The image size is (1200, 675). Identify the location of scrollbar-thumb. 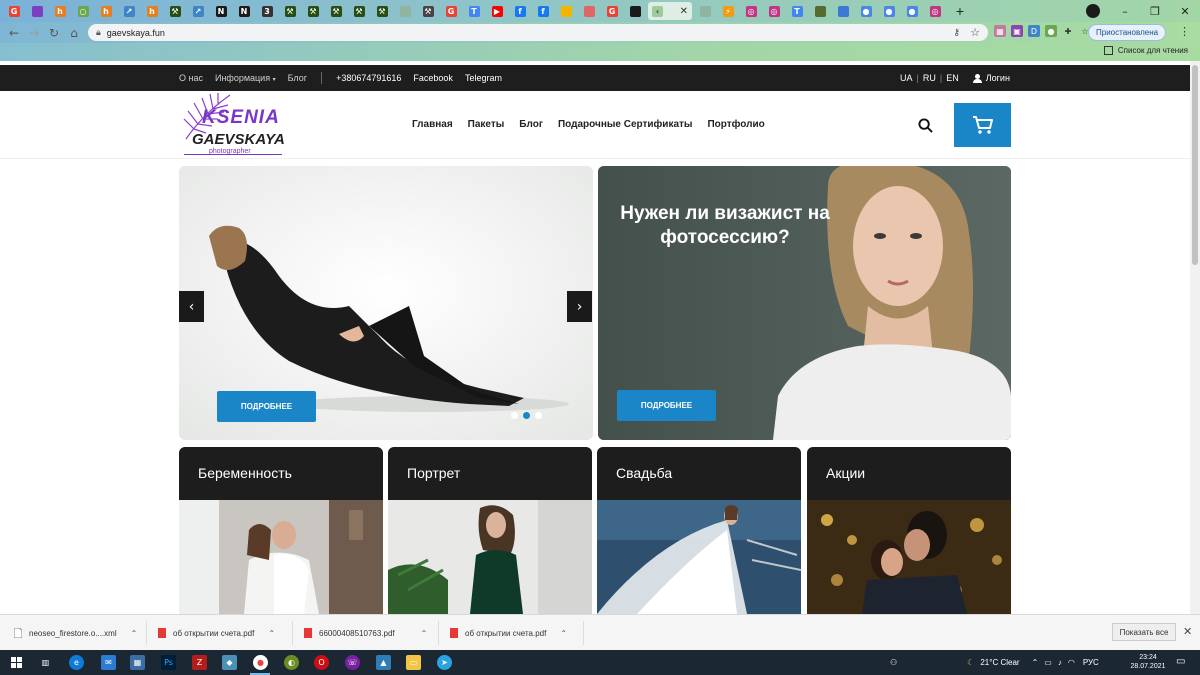
(1195, 165).